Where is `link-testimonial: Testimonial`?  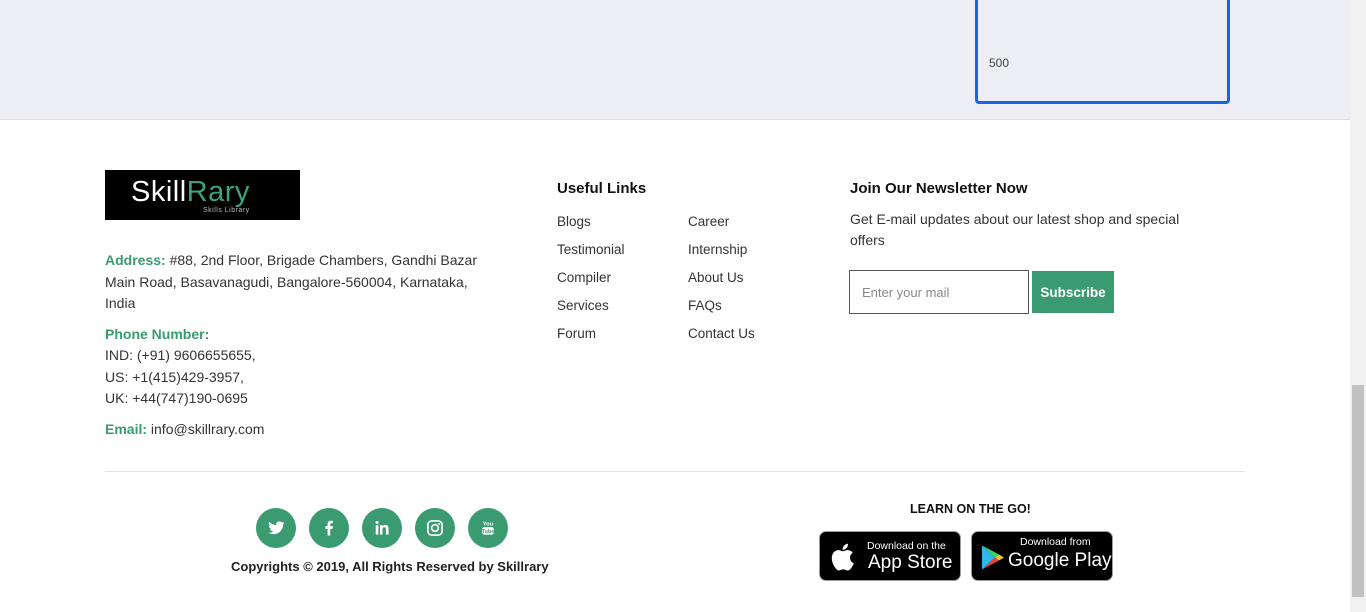
link-testimonial: Testimonial is located at coordinates (591, 256).